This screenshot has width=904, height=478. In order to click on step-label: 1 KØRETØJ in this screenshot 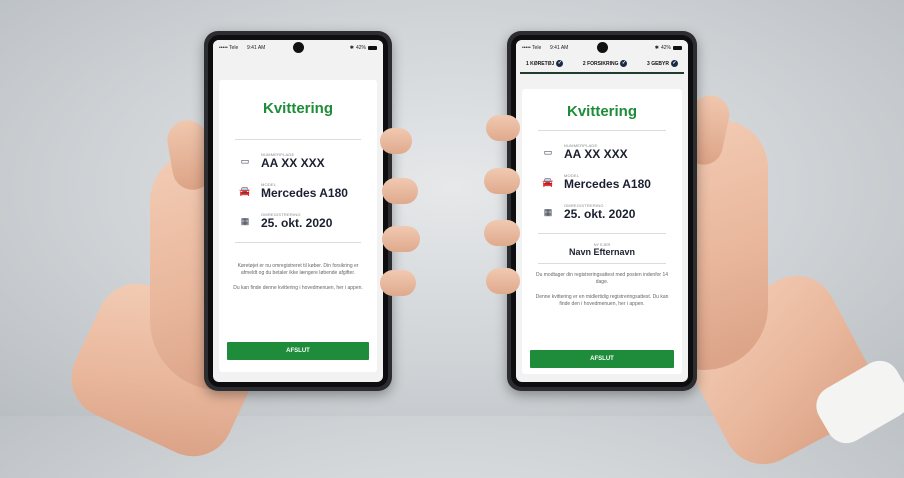, I will do `click(540, 63)`.